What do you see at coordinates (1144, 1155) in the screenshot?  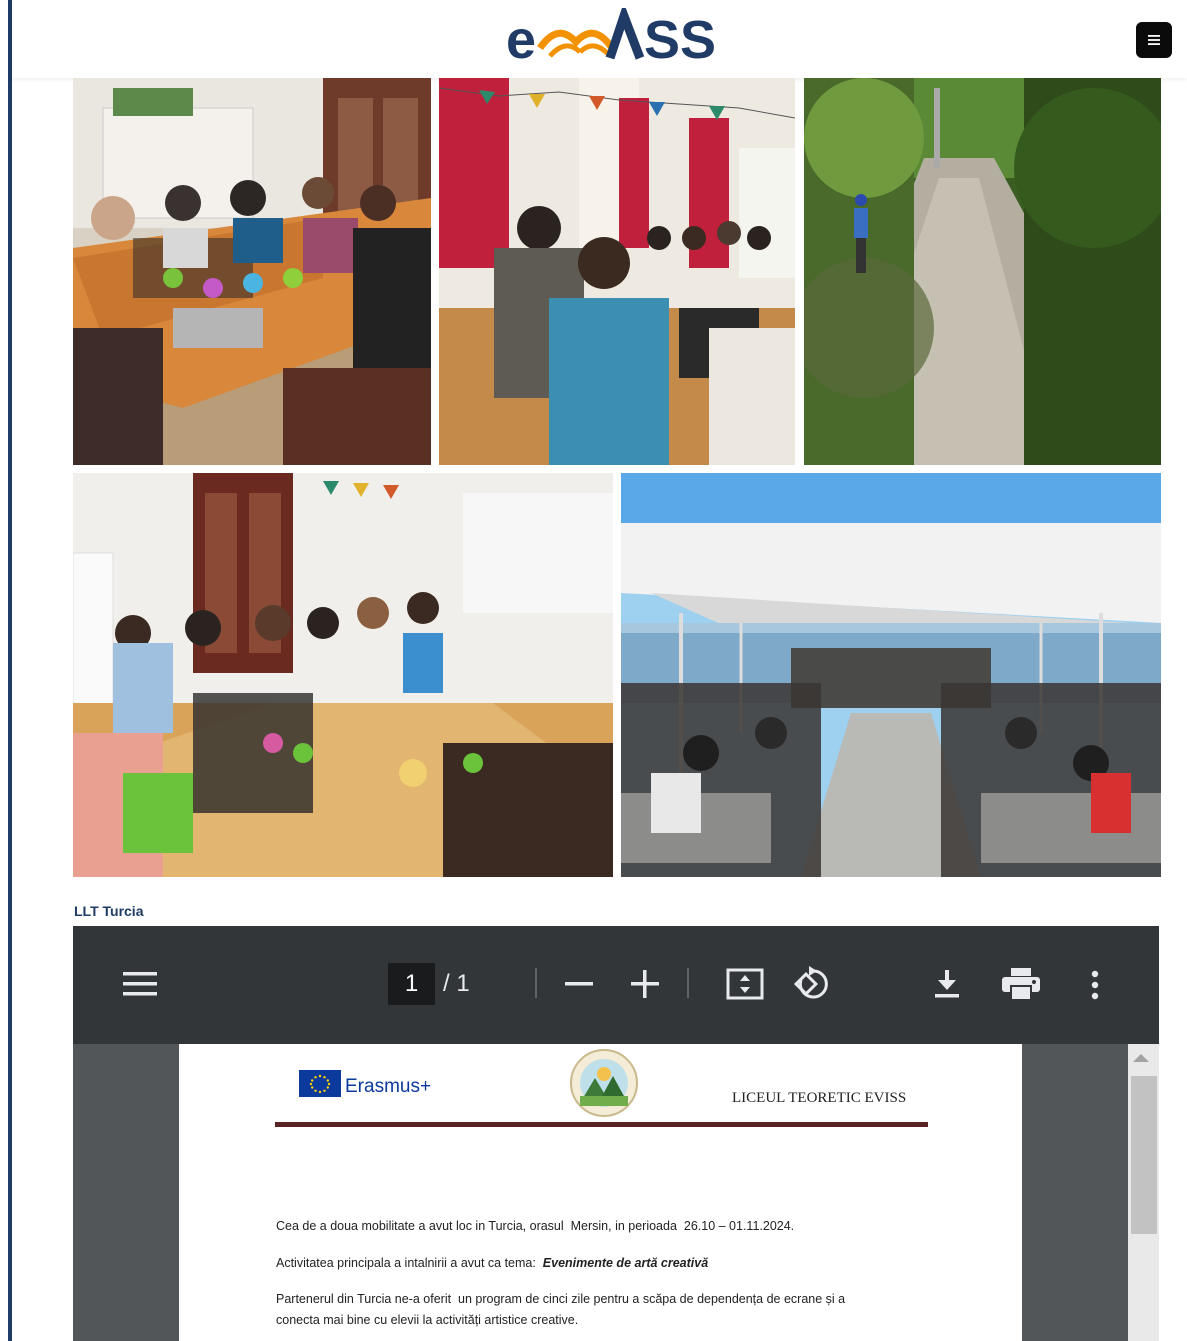 I see `pdf-scroll-thumb` at bounding box center [1144, 1155].